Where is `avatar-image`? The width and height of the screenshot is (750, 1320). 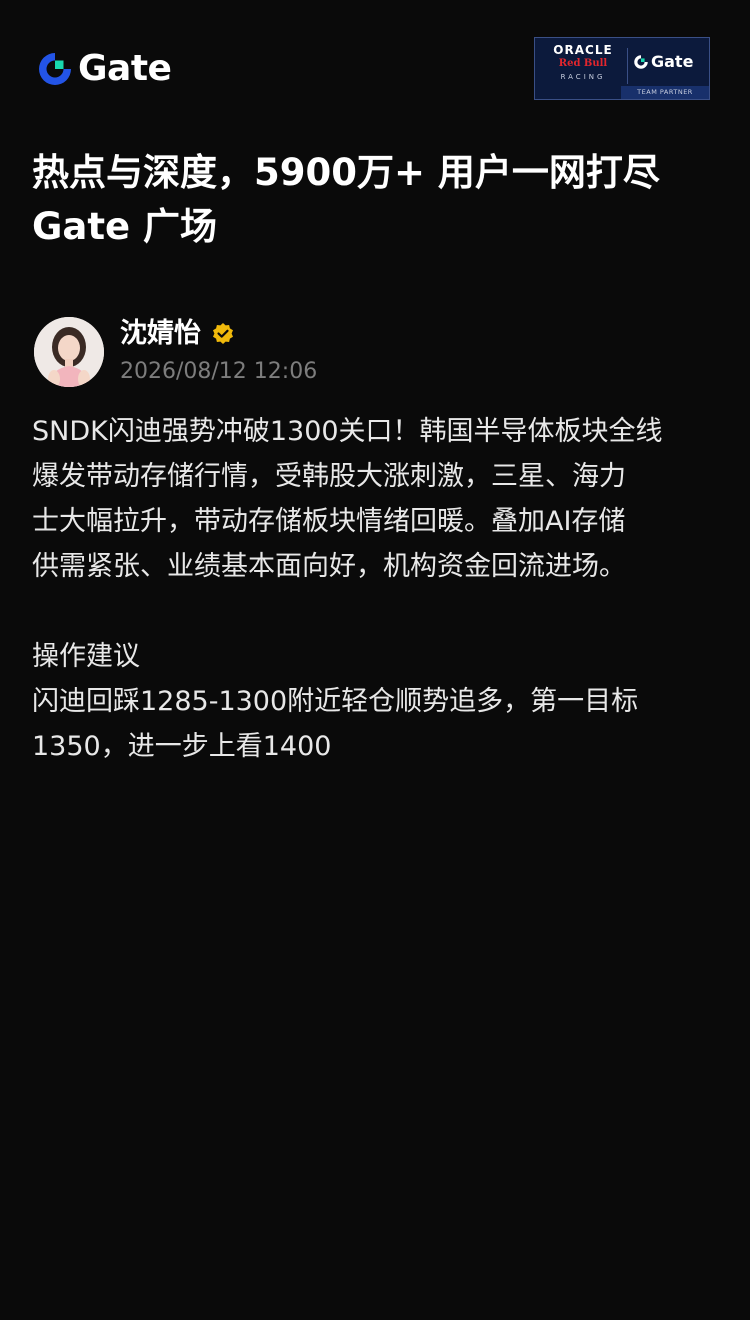
avatar-image is located at coordinates (69, 352).